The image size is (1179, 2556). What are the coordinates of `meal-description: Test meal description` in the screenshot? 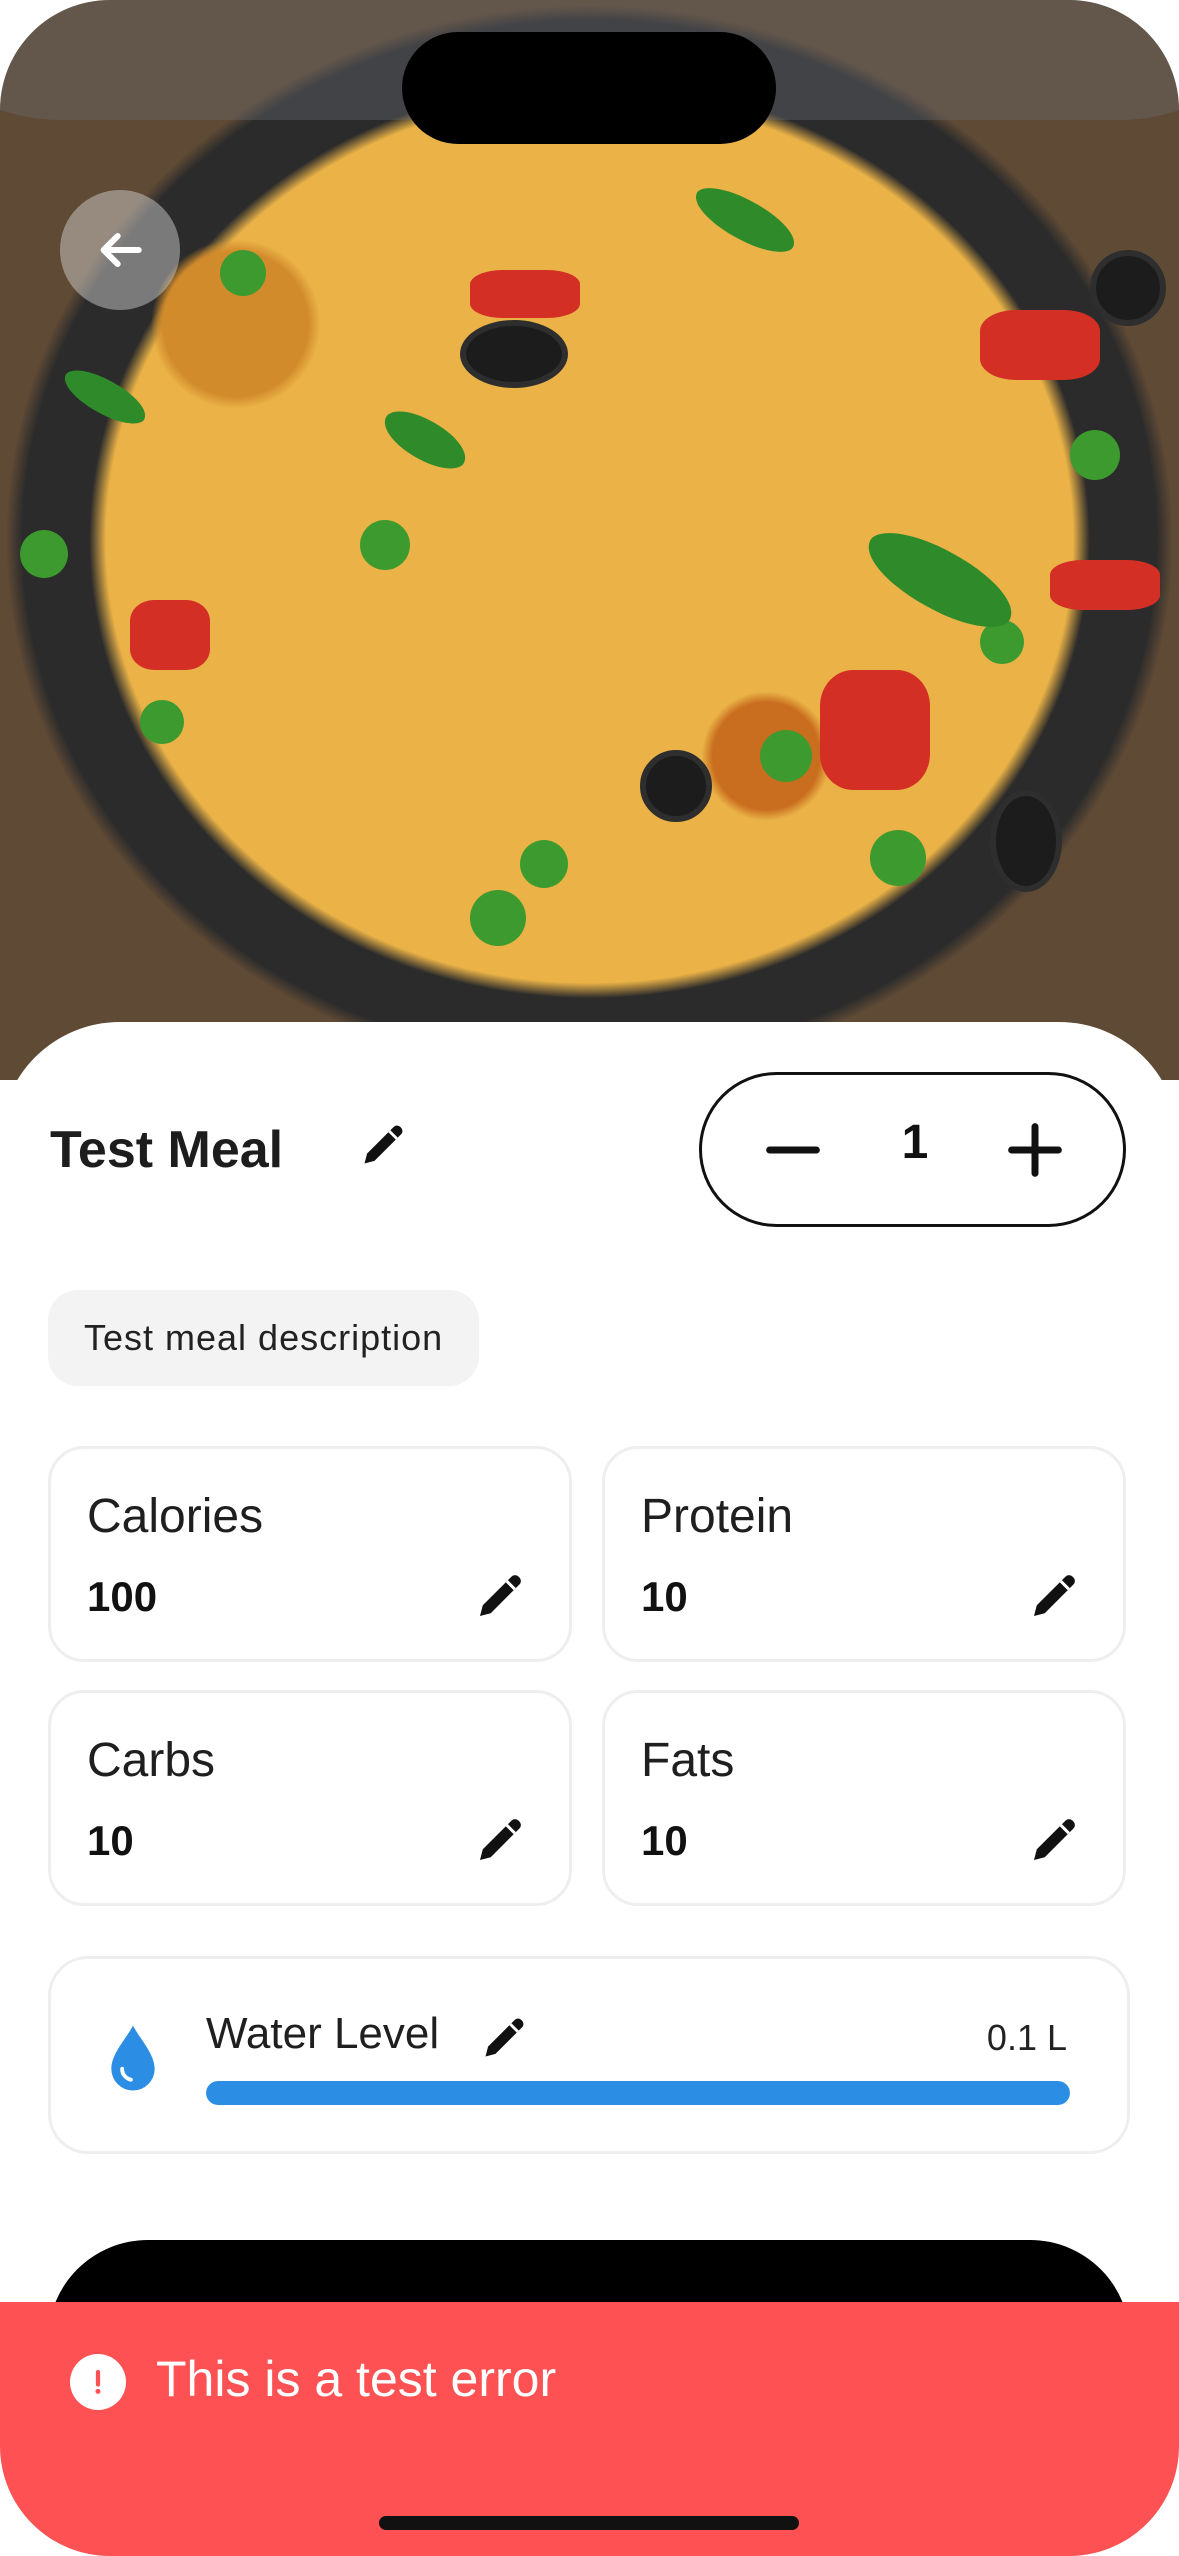 It's located at (264, 1338).